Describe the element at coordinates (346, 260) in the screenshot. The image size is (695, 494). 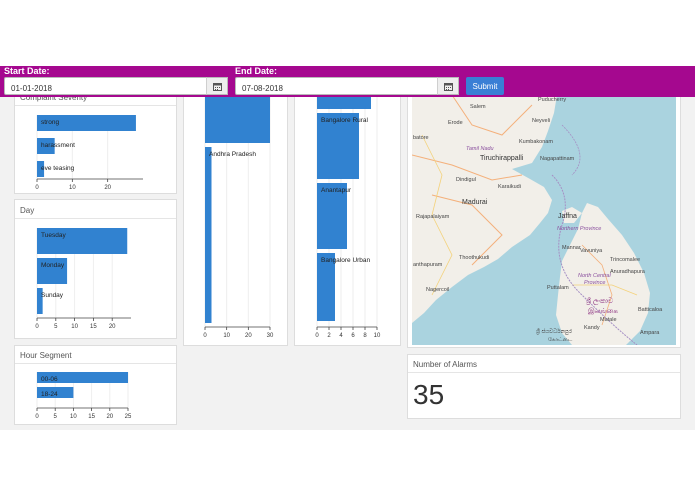
I see `bar-label: Bangalore Urban` at that location.